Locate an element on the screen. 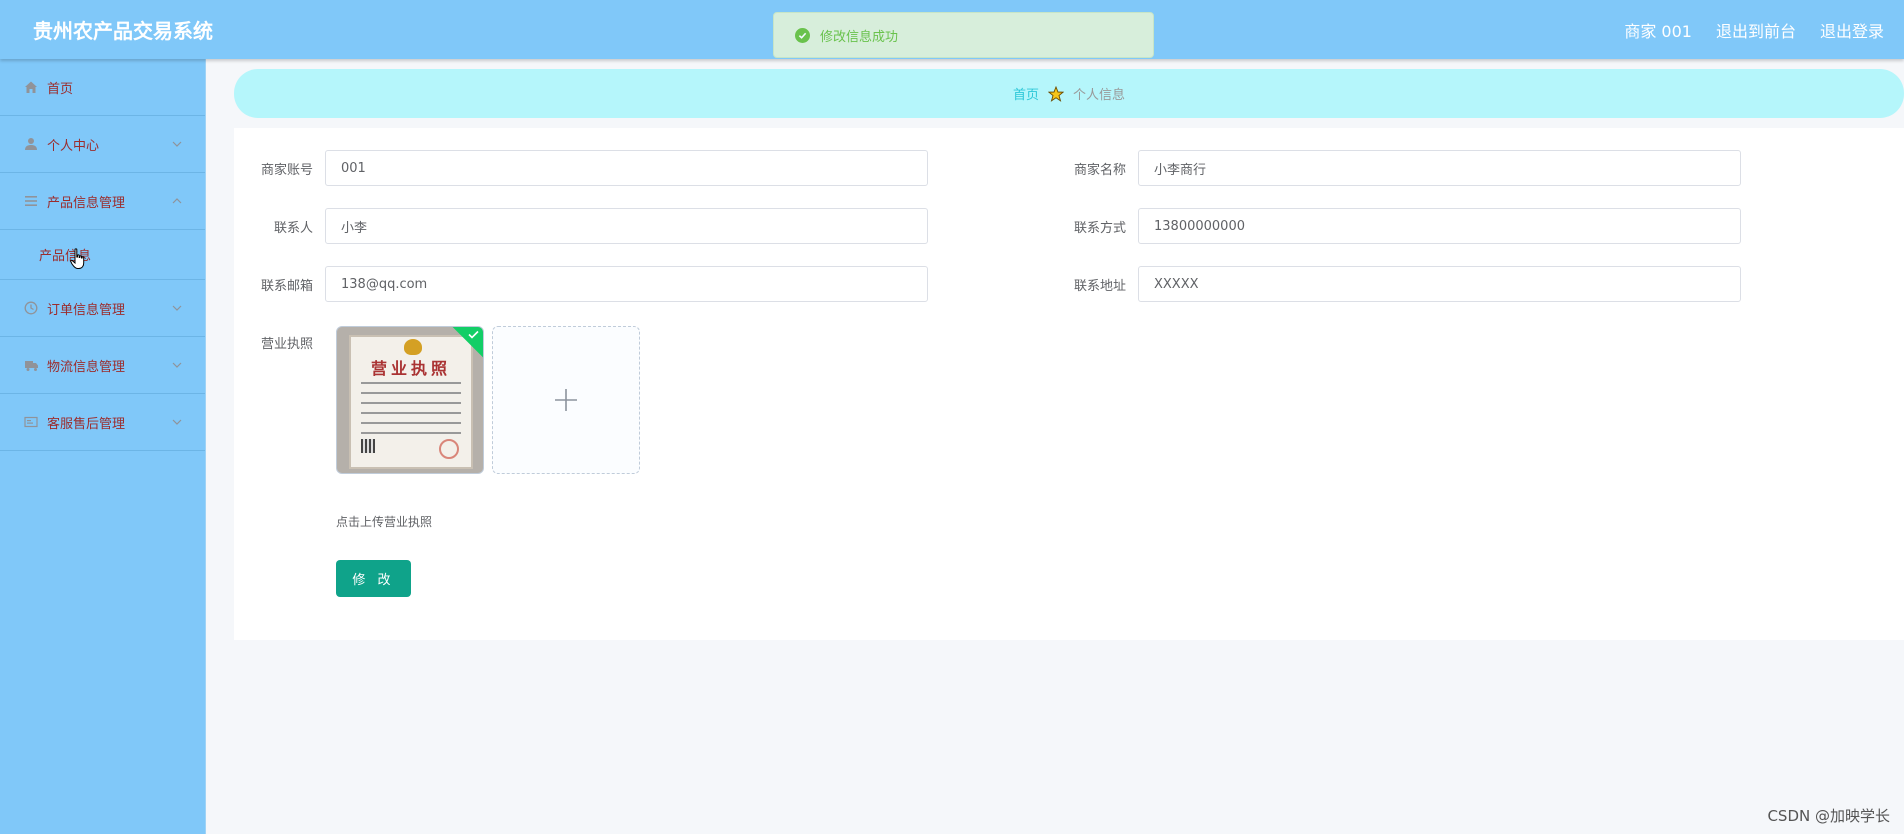  license-text-lines is located at coordinates (411, 412).